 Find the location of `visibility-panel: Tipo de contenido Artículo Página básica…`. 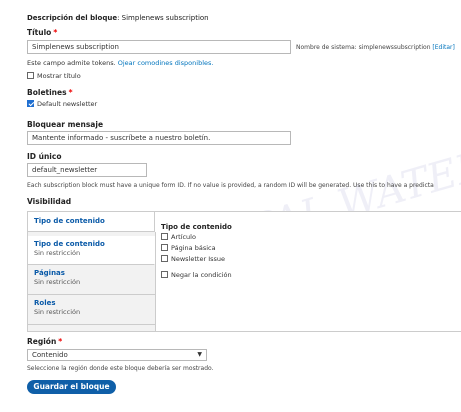

visibility-panel: Tipo de contenido Artículo Página básica… is located at coordinates (306, 251).